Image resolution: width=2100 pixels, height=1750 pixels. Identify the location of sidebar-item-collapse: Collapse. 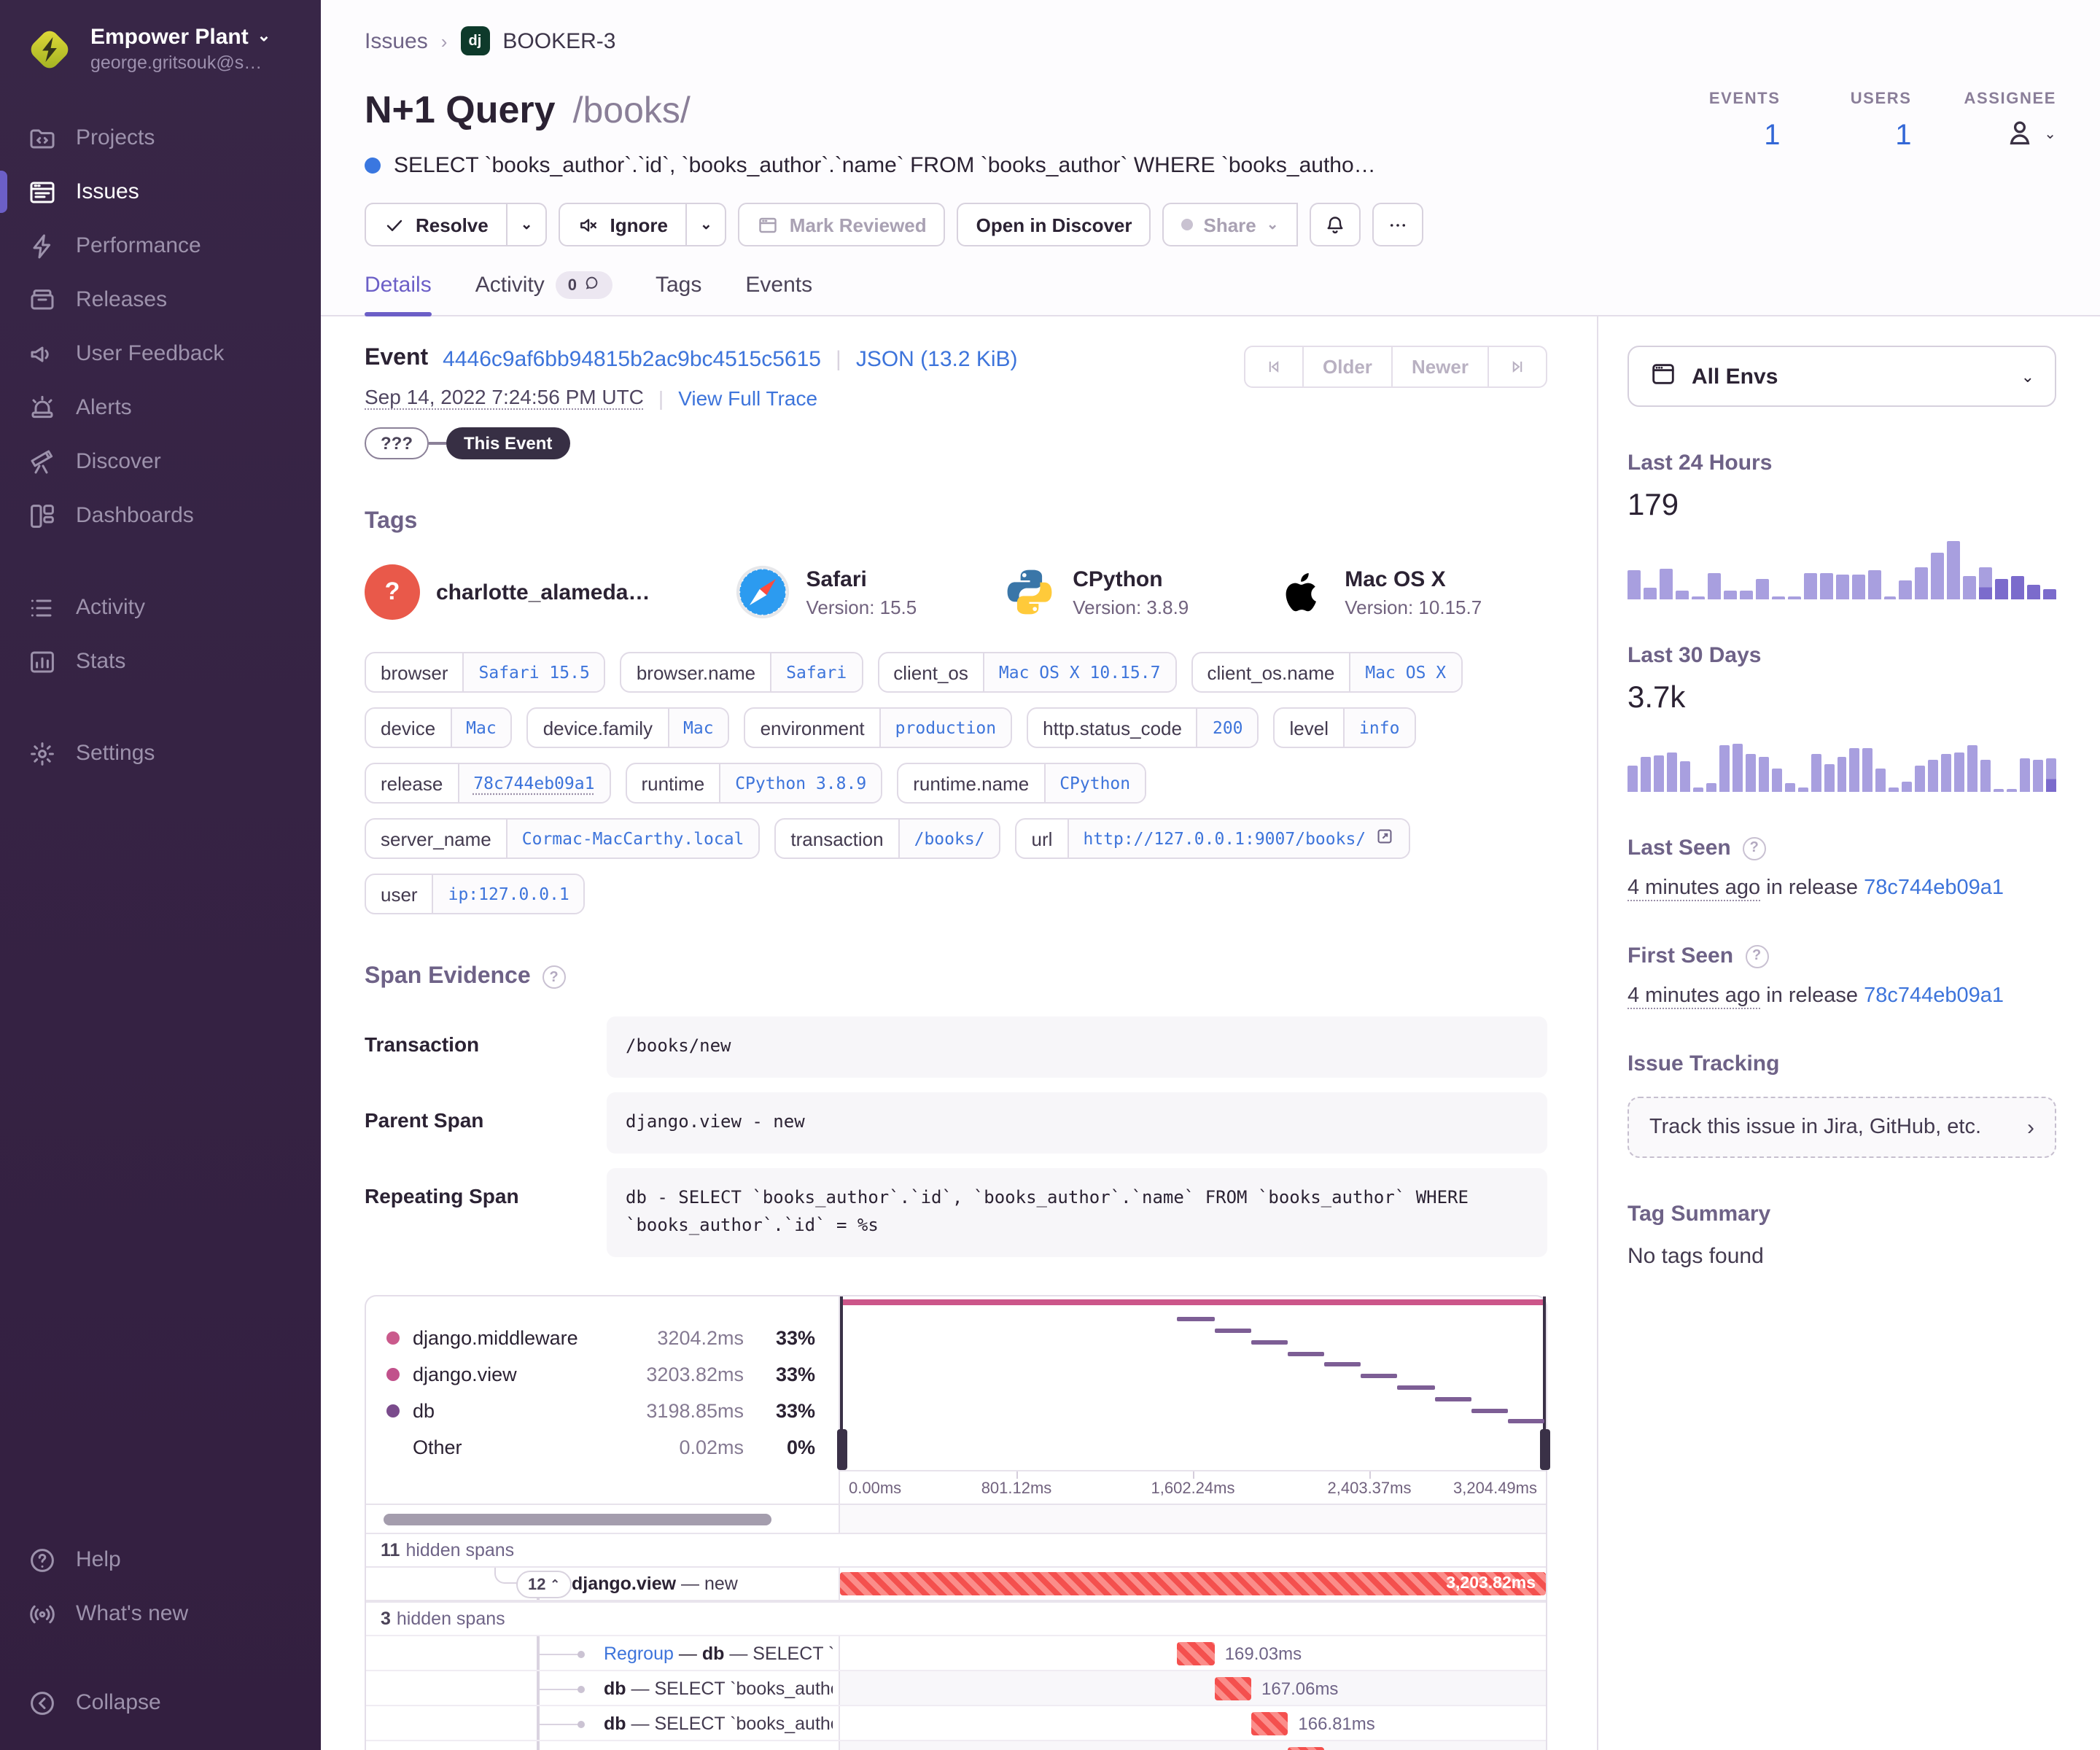
(160, 1703).